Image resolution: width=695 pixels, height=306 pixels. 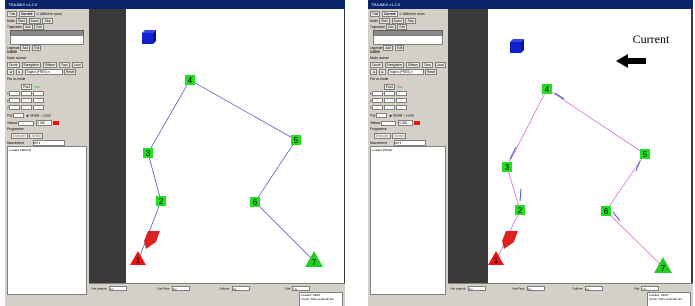 What do you see at coordinates (301, 288) in the screenshot?
I see `left-status-cell-4-field: x/y` at bounding box center [301, 288].